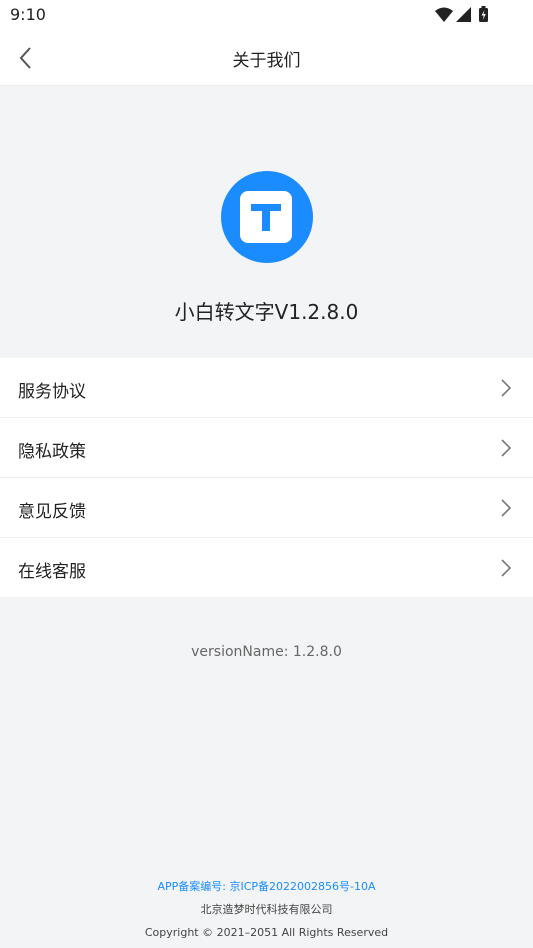 Image resolution: width=533 pixels, height=948 pixels. What do you see at coordinates (266, 886) in the screenshot?
I see `icp-record-link: APP备案编号: 京ICP备2022002856号-10A` at bounding box center [266, 886].